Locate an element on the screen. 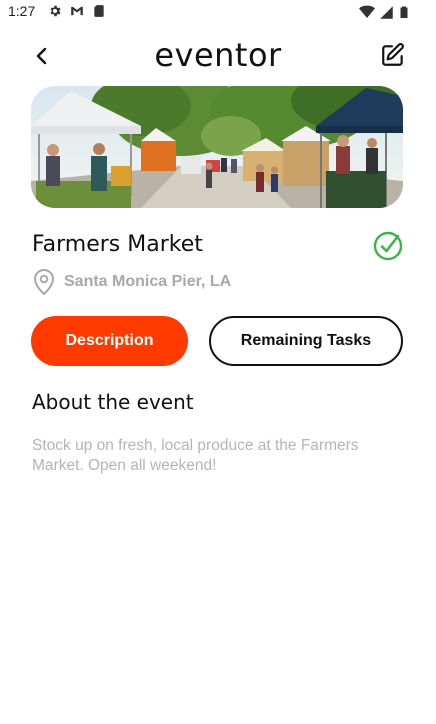  status-icons-right is located at coordinates (384, 12).